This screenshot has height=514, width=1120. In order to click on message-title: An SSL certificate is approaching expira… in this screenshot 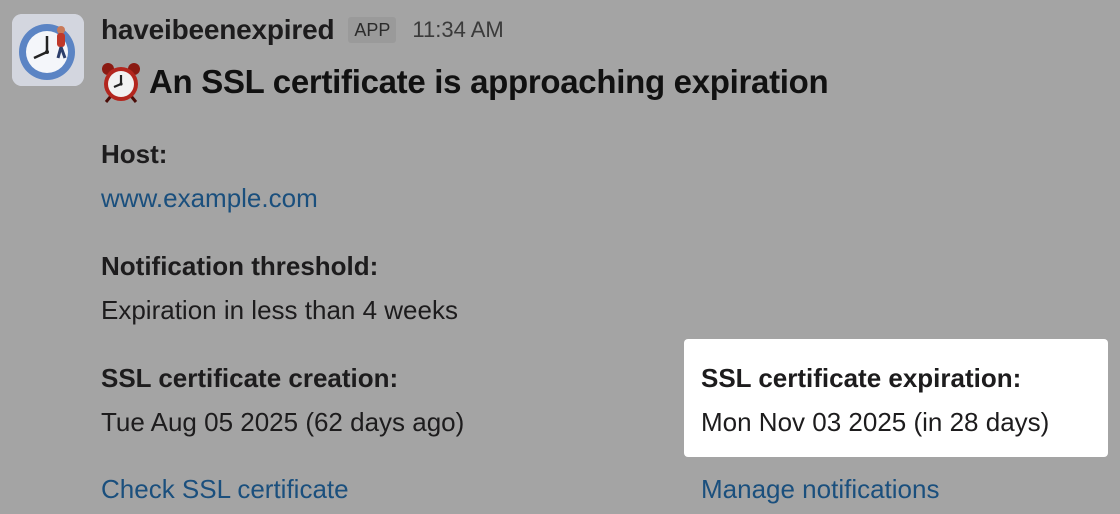, I will do `click(464, 82)`.